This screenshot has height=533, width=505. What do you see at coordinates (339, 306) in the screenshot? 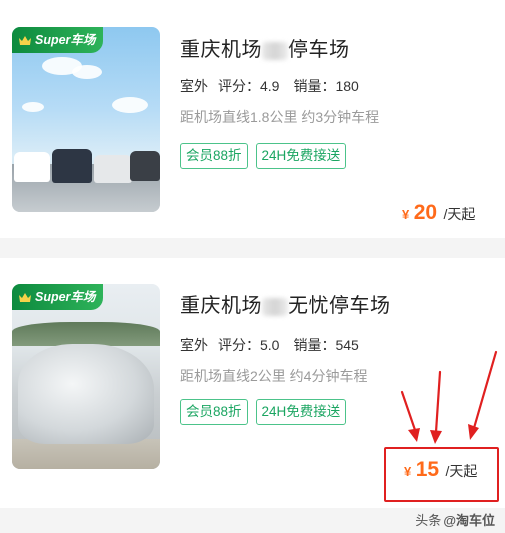
I see `title-suffix: 无忧停车场` at bounding box center [339, 306].